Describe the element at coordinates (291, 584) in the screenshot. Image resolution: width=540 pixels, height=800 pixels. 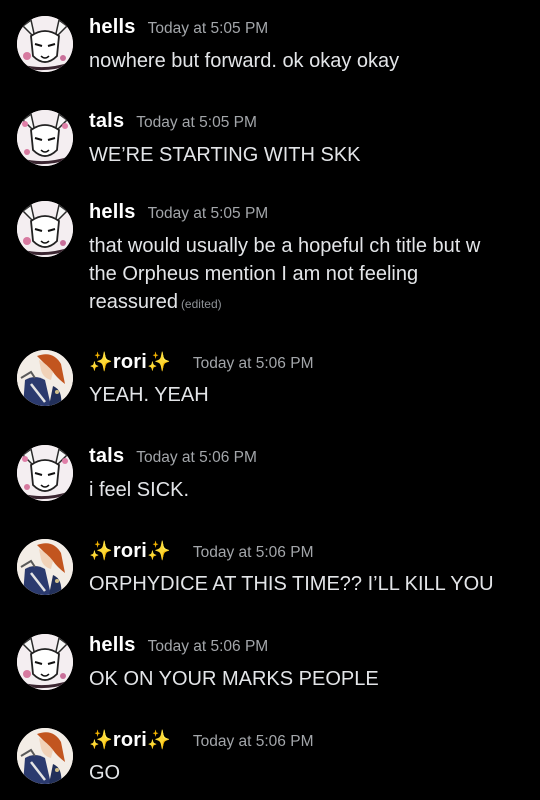
I see `message-line: ORPHYDICE AT THIS TIME?? I’LL KILL YOU` at that location.